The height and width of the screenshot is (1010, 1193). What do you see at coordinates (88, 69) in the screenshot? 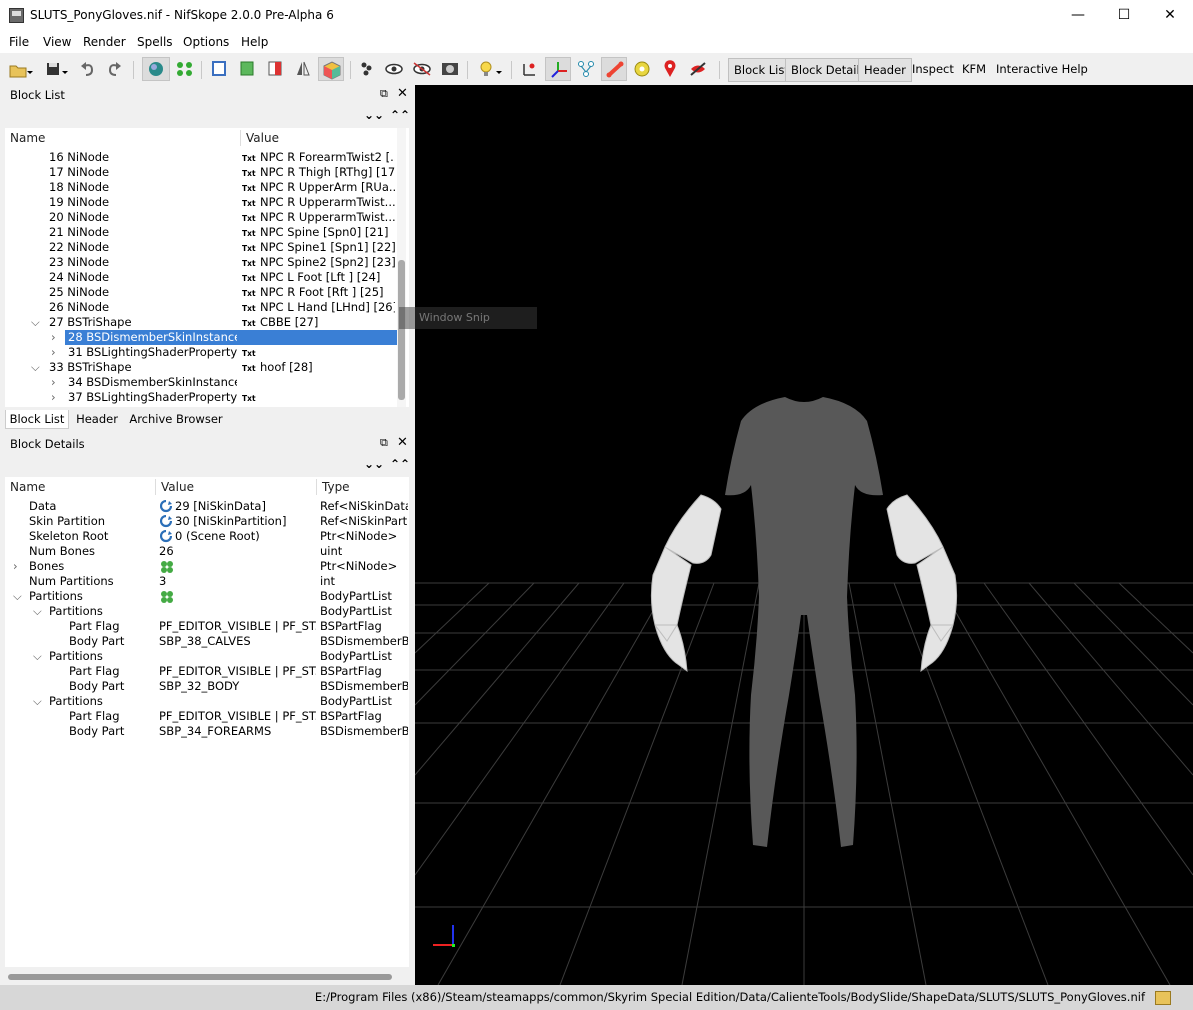
I see `undo-icon` at bounding box center [88, 69].